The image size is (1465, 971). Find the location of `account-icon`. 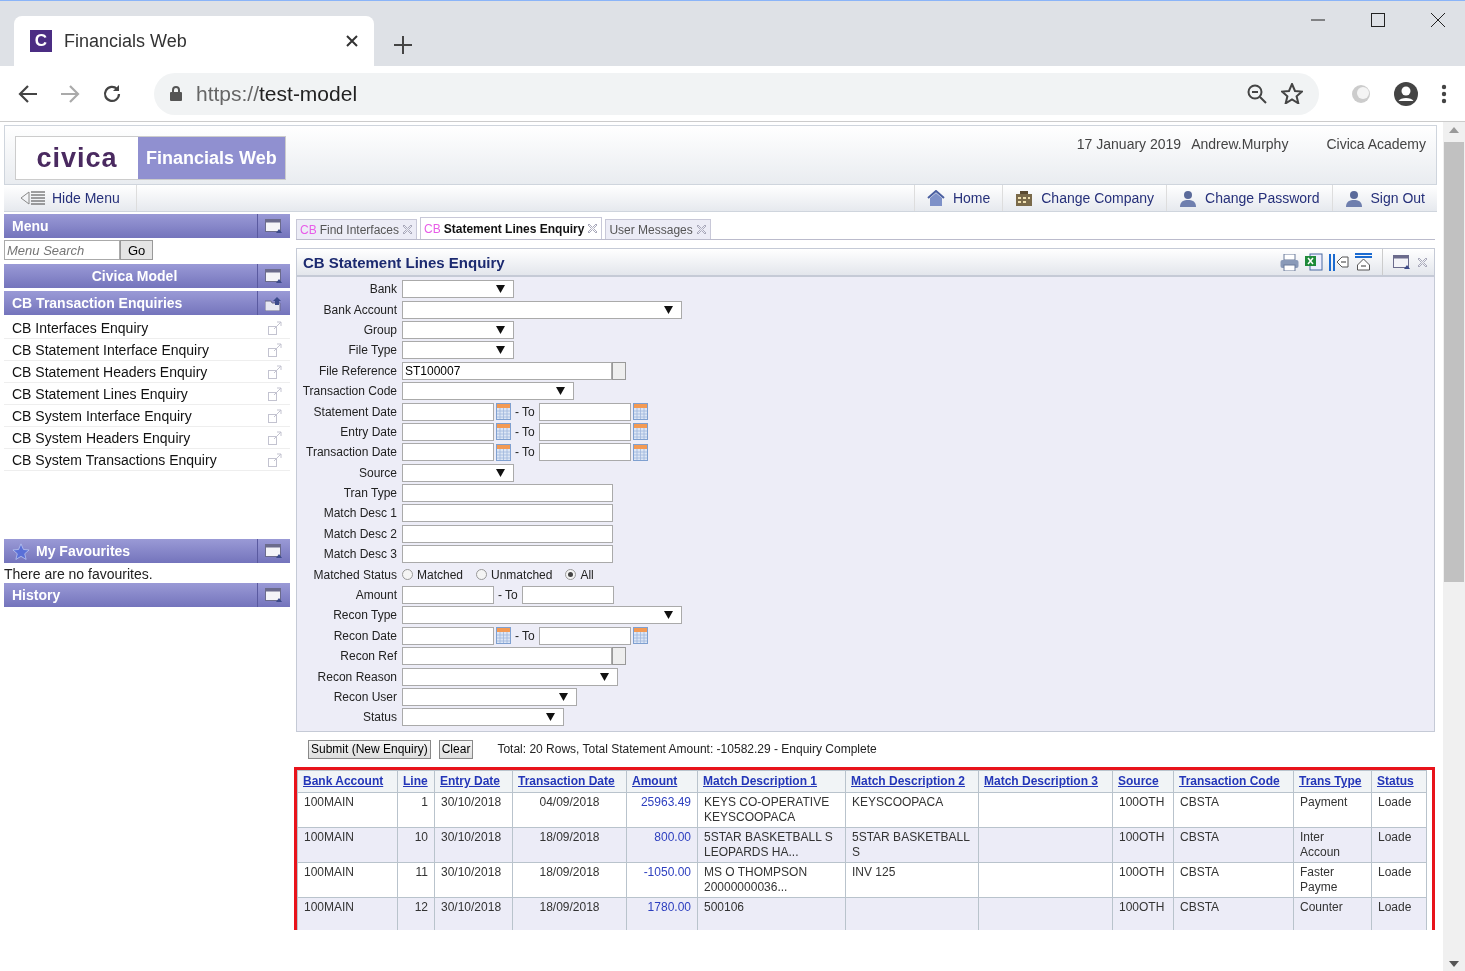

account-icon is located at coordinates (1406, 93).